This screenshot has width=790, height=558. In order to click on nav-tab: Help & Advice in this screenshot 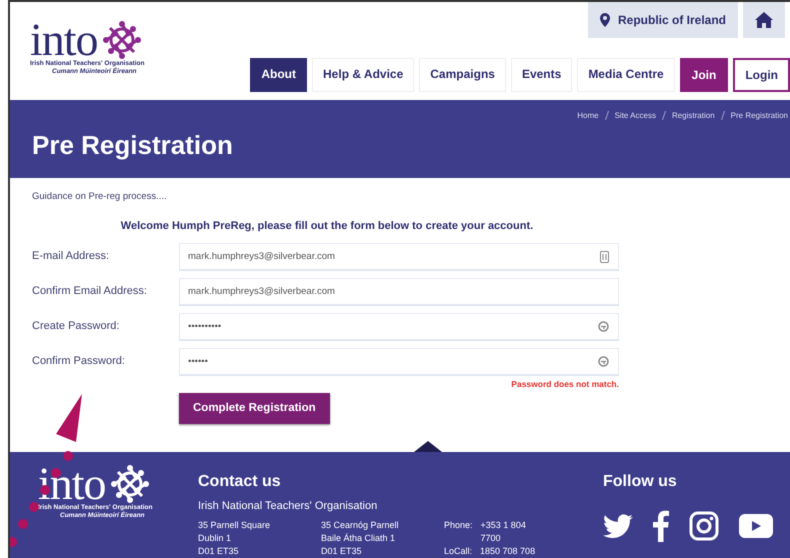, I will do `click(363, 75)`.